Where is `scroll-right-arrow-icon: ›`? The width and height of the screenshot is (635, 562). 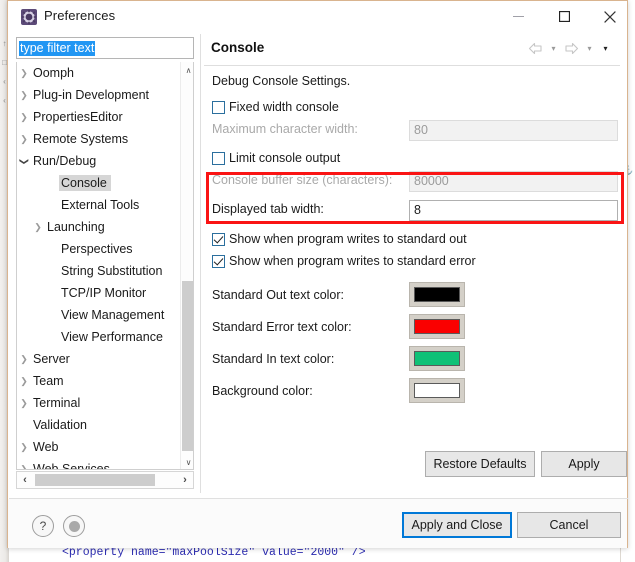 scroll-right-arrow-icon: › is located at coordinates (185, 480).